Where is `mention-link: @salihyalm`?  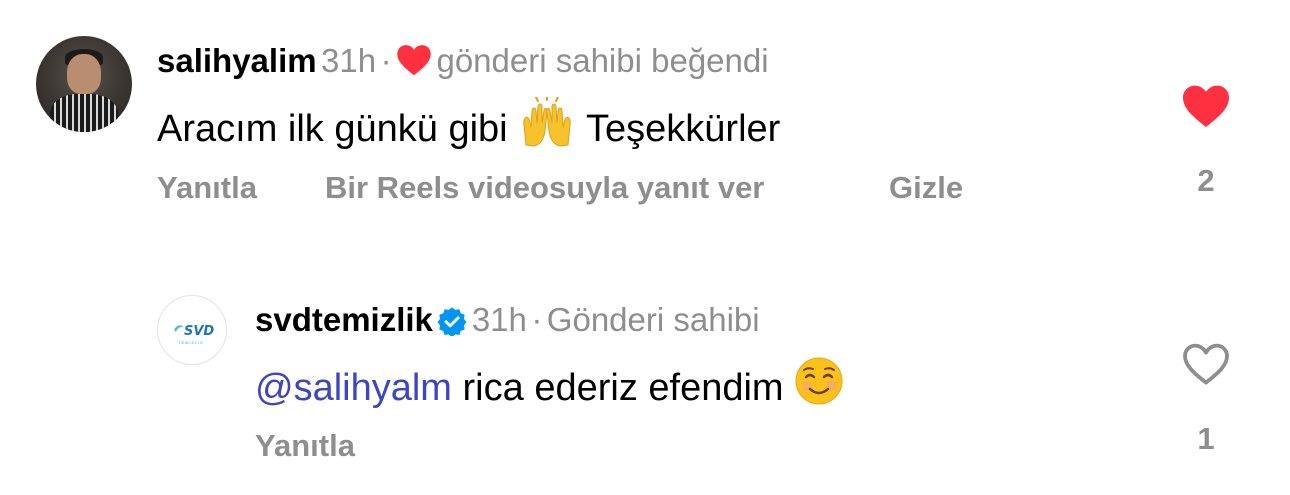 mention-link: @salihyalm is located at coordinates (353, 388).